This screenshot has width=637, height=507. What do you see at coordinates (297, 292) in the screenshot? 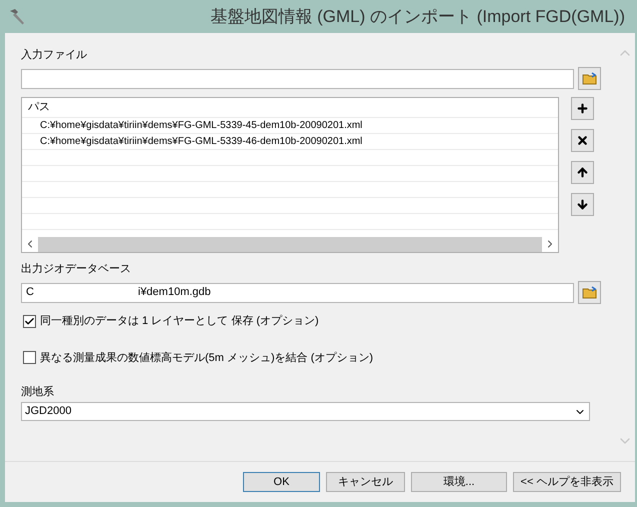
I see `output-field: C i¥dem10m.gdb` at bounding box center [297, 292].